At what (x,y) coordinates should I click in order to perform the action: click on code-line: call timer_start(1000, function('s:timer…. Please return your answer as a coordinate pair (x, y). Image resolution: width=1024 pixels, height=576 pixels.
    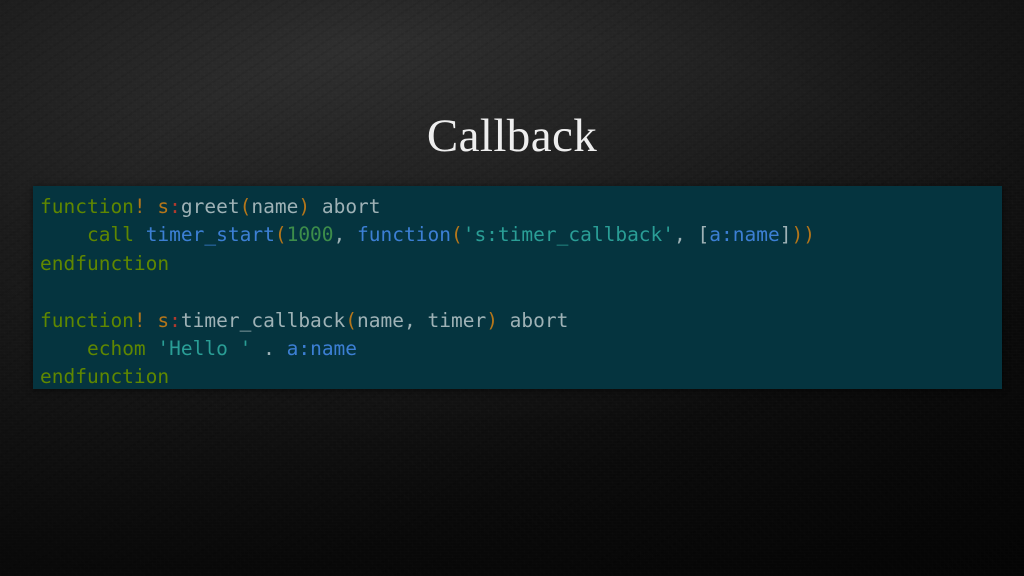
    Looking at the image, I should click on (427, 235).